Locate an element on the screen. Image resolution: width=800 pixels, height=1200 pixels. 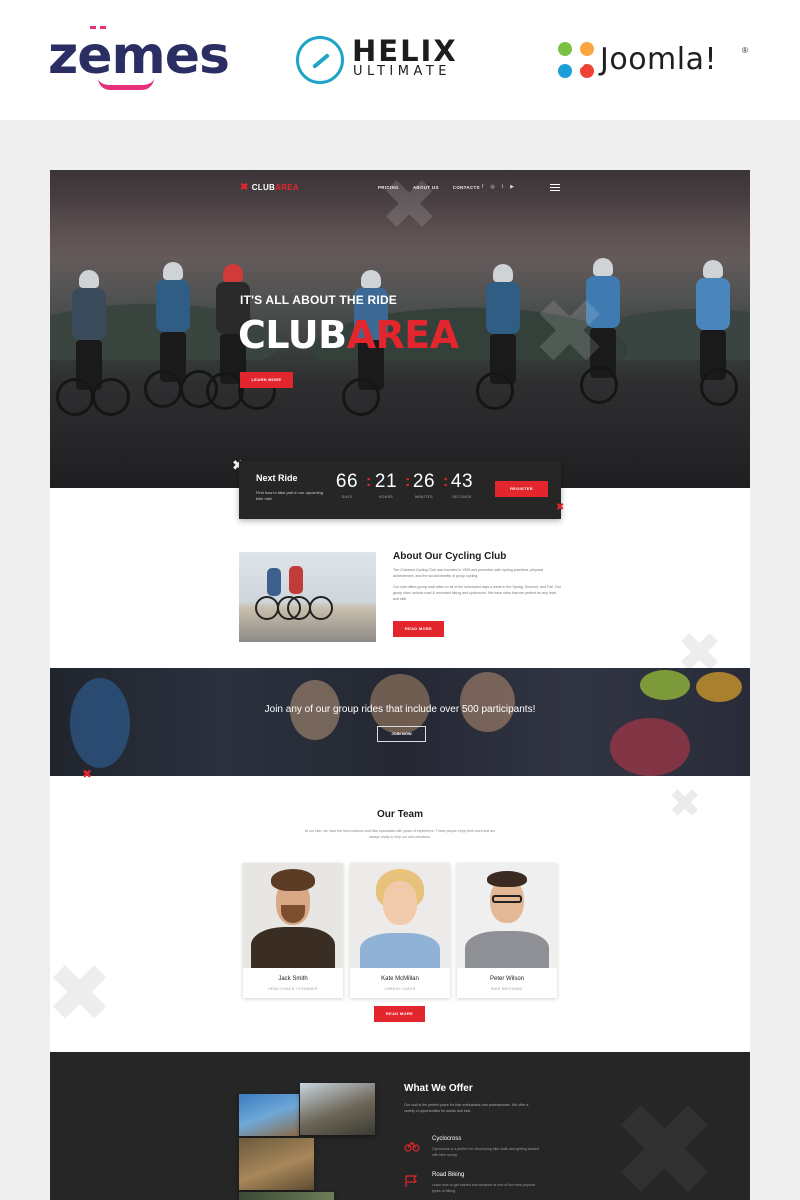
team-member-name: Jack Smith is located at coordinates (293, 979).